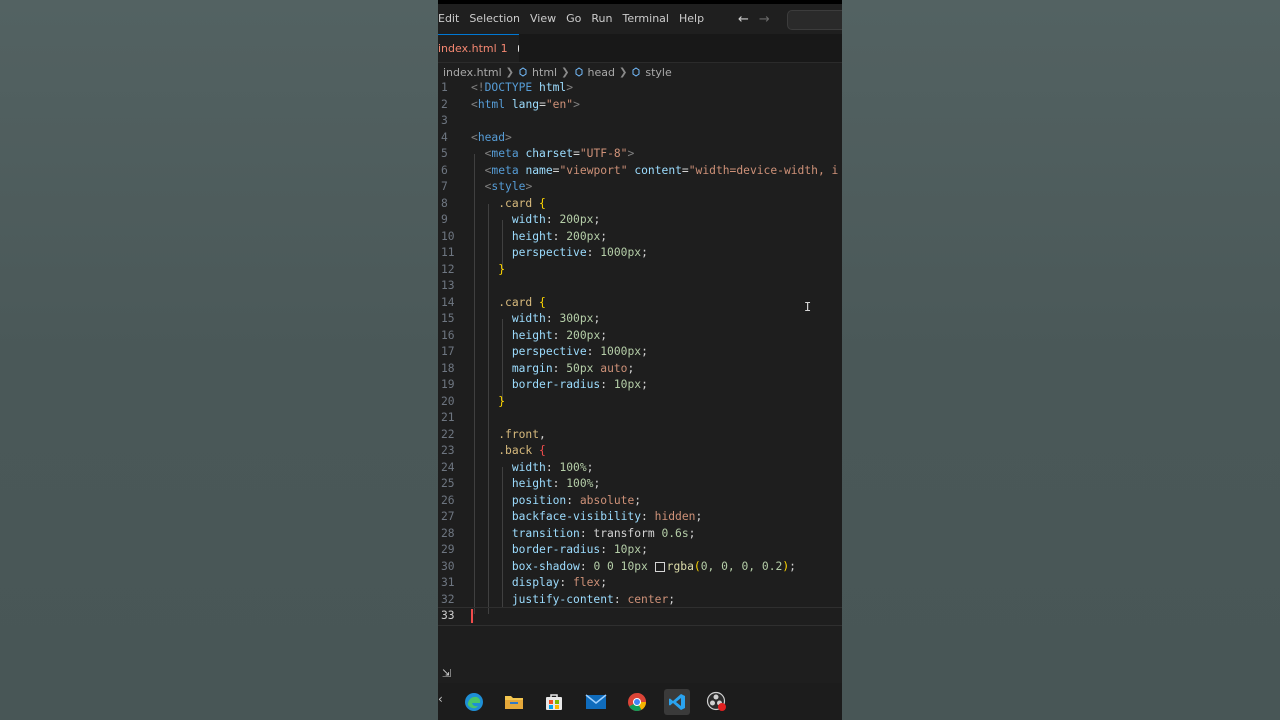  Describe the element at coordinates (446, 673) in the screenshot. I see `remote-indicator-icon: ⇲` at that location.